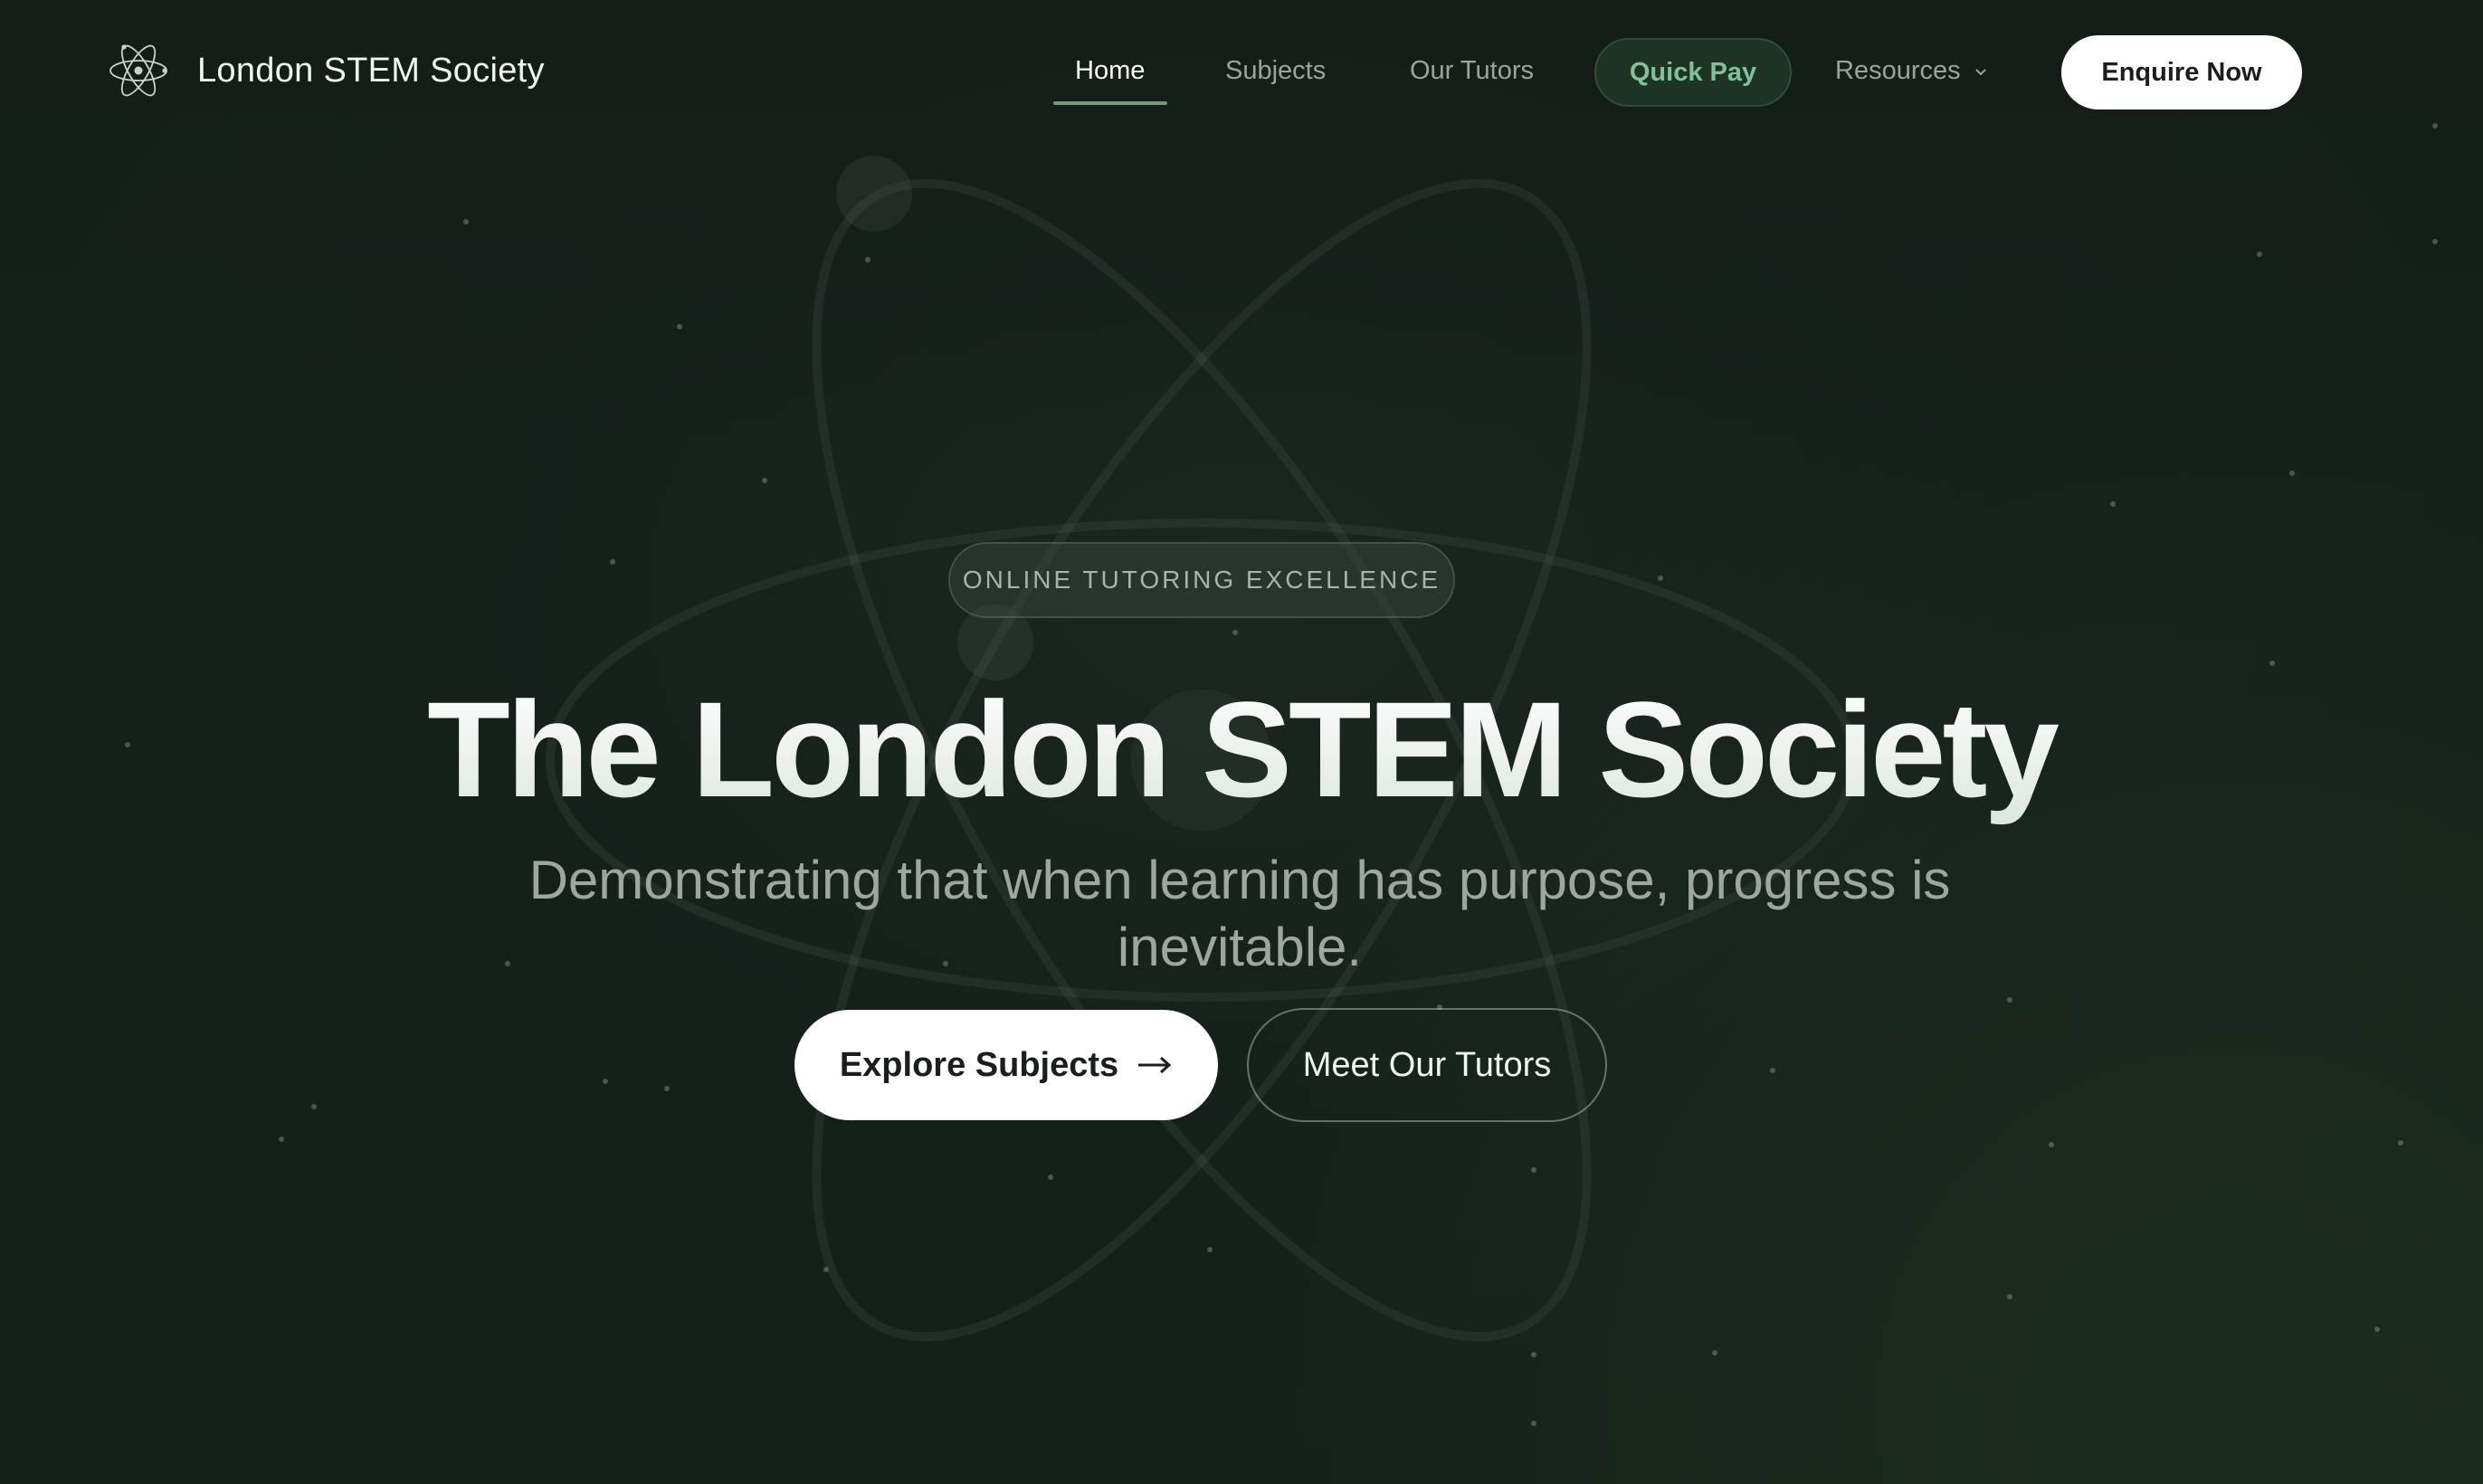 The width and height of the screenshot is (2483, 1484). I want to click on nav-home-link: Home, so click(1110, 71).